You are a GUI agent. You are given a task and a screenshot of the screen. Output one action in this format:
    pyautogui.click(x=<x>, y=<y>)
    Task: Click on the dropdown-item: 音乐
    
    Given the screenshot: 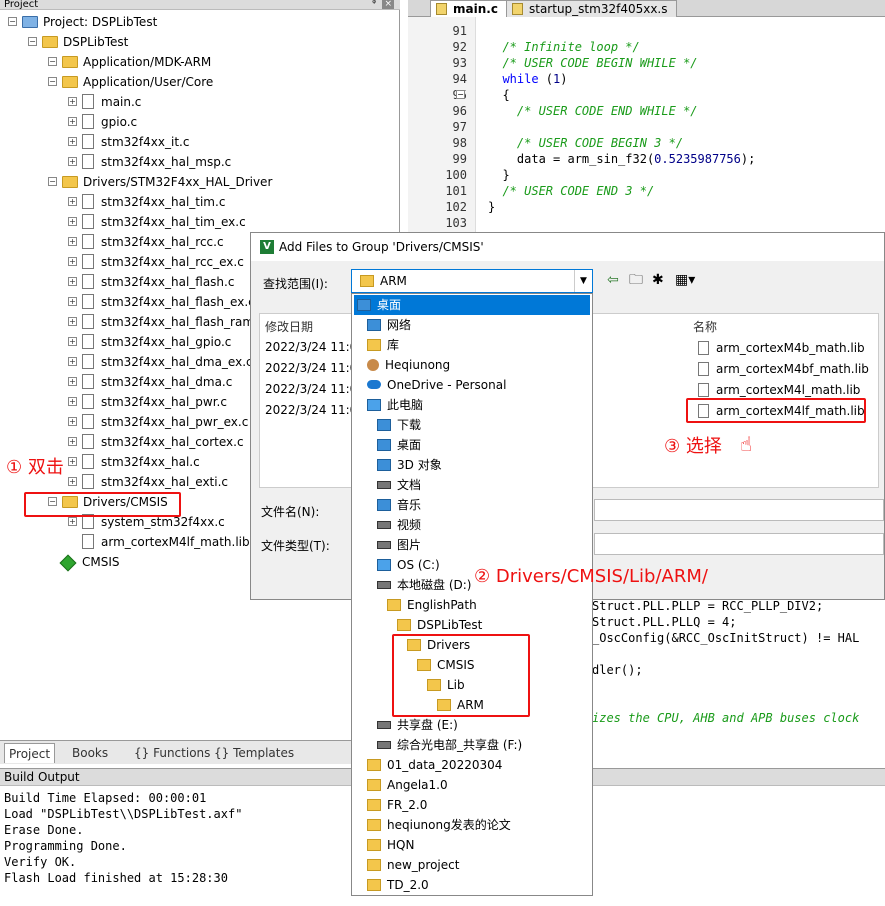 What is the action you would take?
    pyautogui.click(x=472, y=505)
    